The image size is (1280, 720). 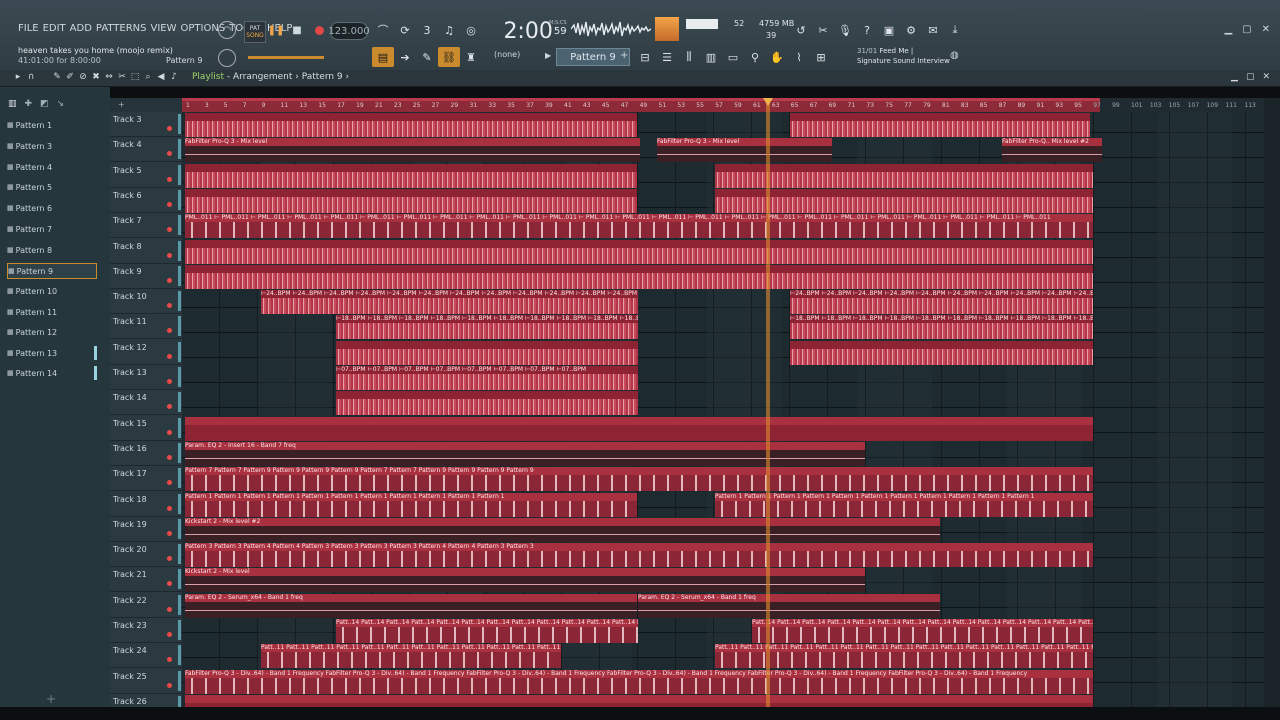 What do you see at coordinates (146, 555) in the screenshot?
I see `track-header: Track 20` at bounding box center [146, 555].